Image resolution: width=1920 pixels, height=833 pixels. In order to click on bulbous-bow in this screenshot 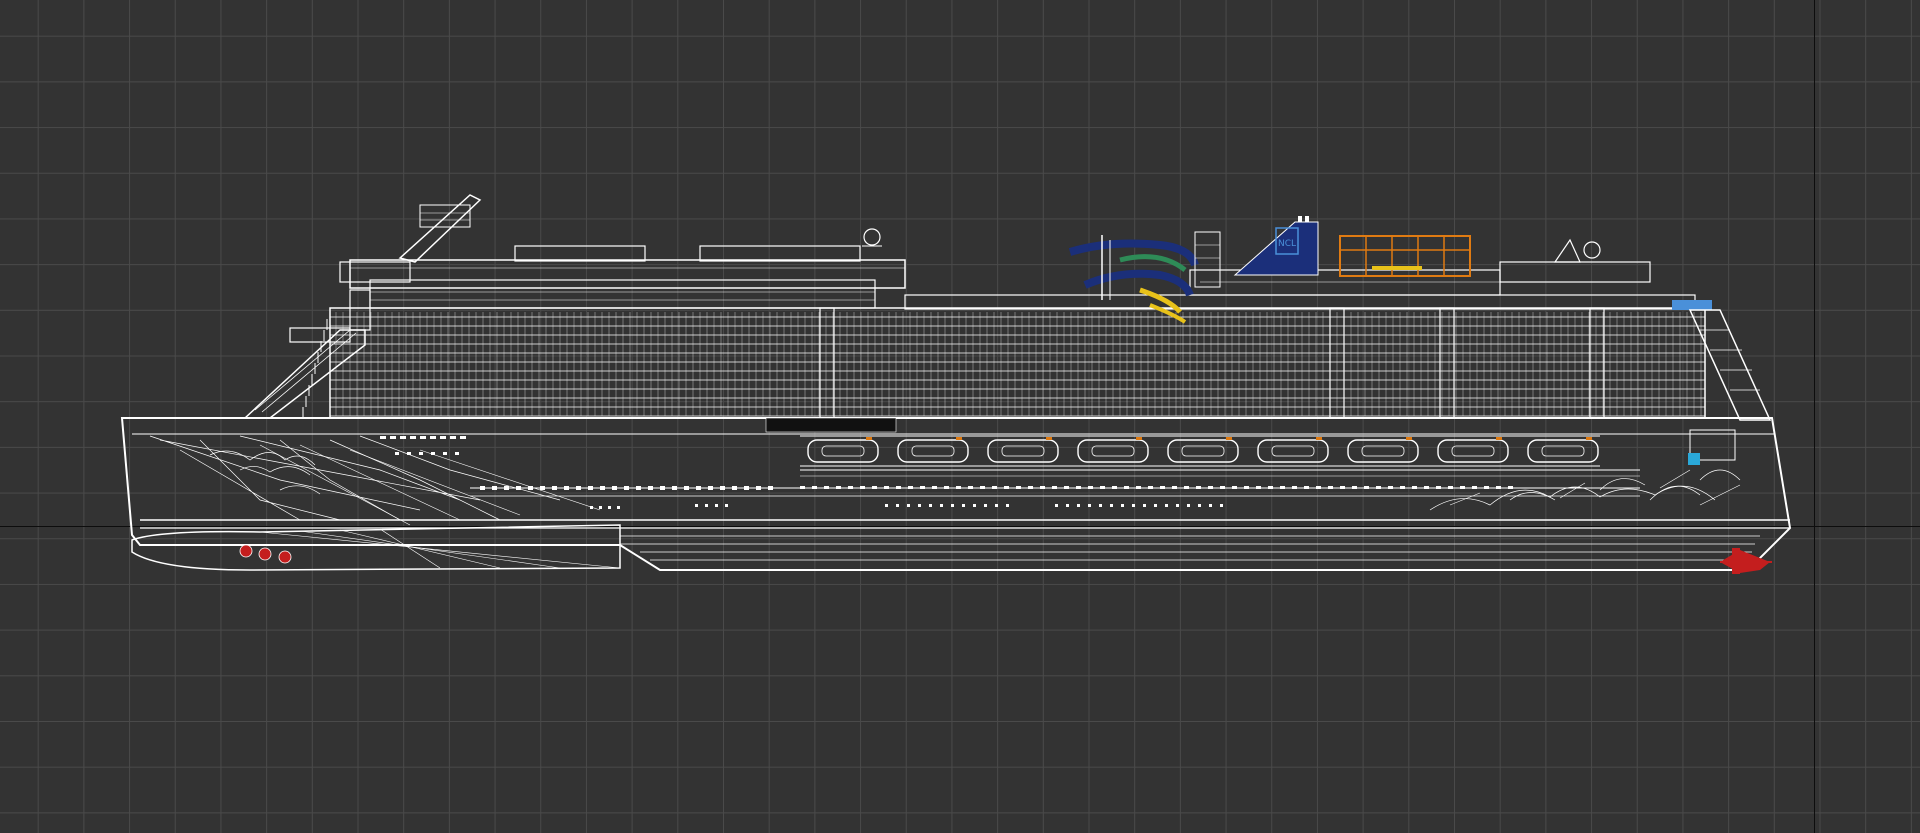, I will do `click(376, 547)`.